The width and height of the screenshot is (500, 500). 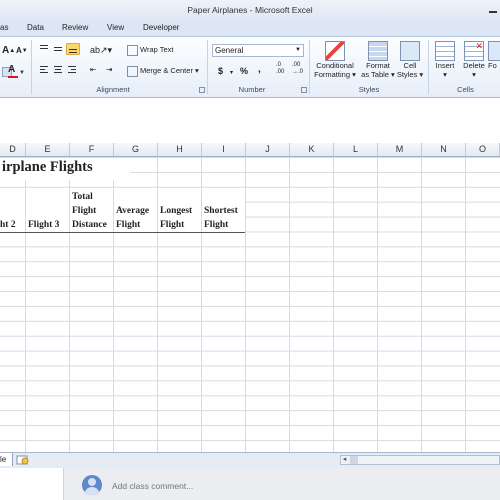 I want to click on grow-font-button: A▲, so click(x=8, y=51).